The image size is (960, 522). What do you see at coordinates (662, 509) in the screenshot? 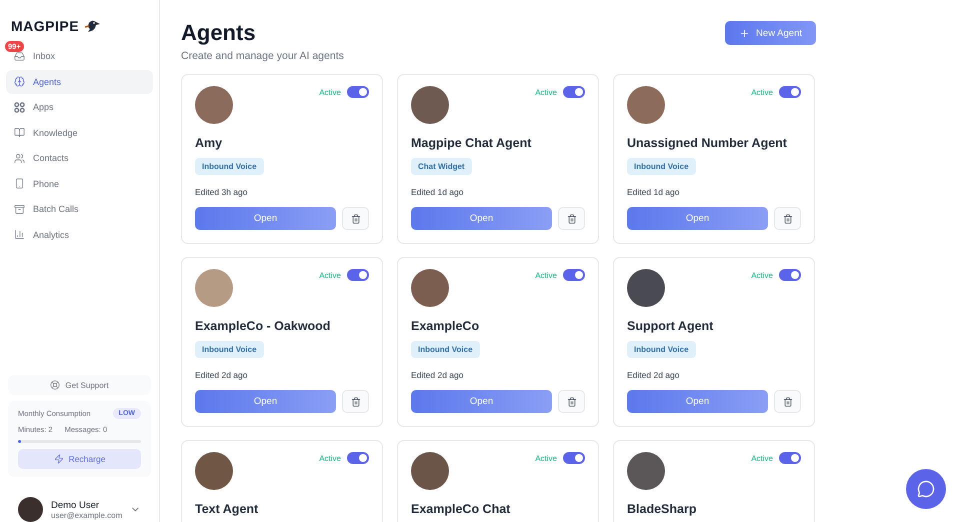
I see `agent-name: BladeSharp` at bounding box center [662, 509].